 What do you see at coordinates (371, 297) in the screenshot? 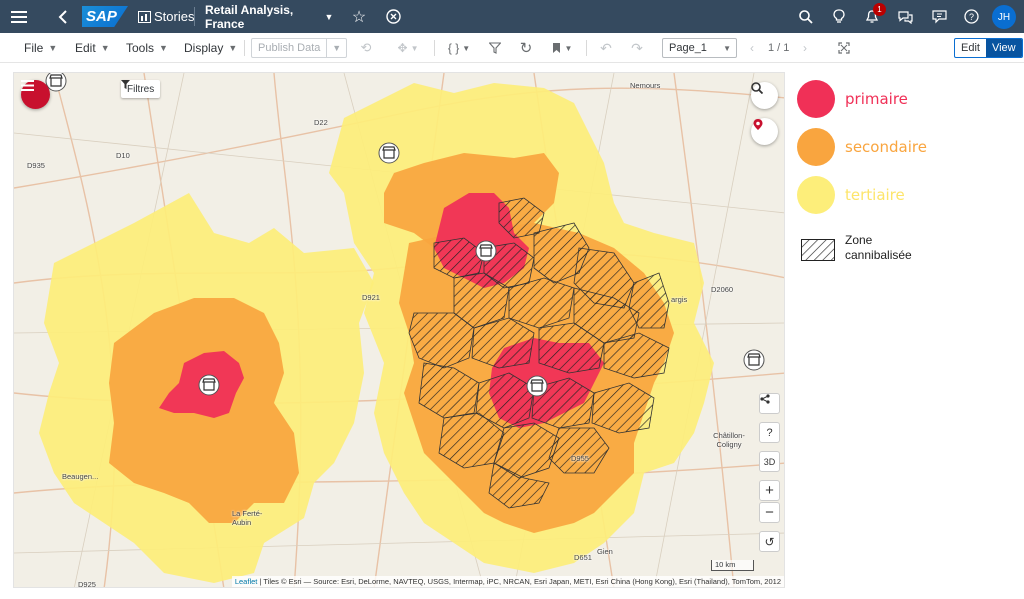
I see `road-label: D921` at bounding box center [371, 297].